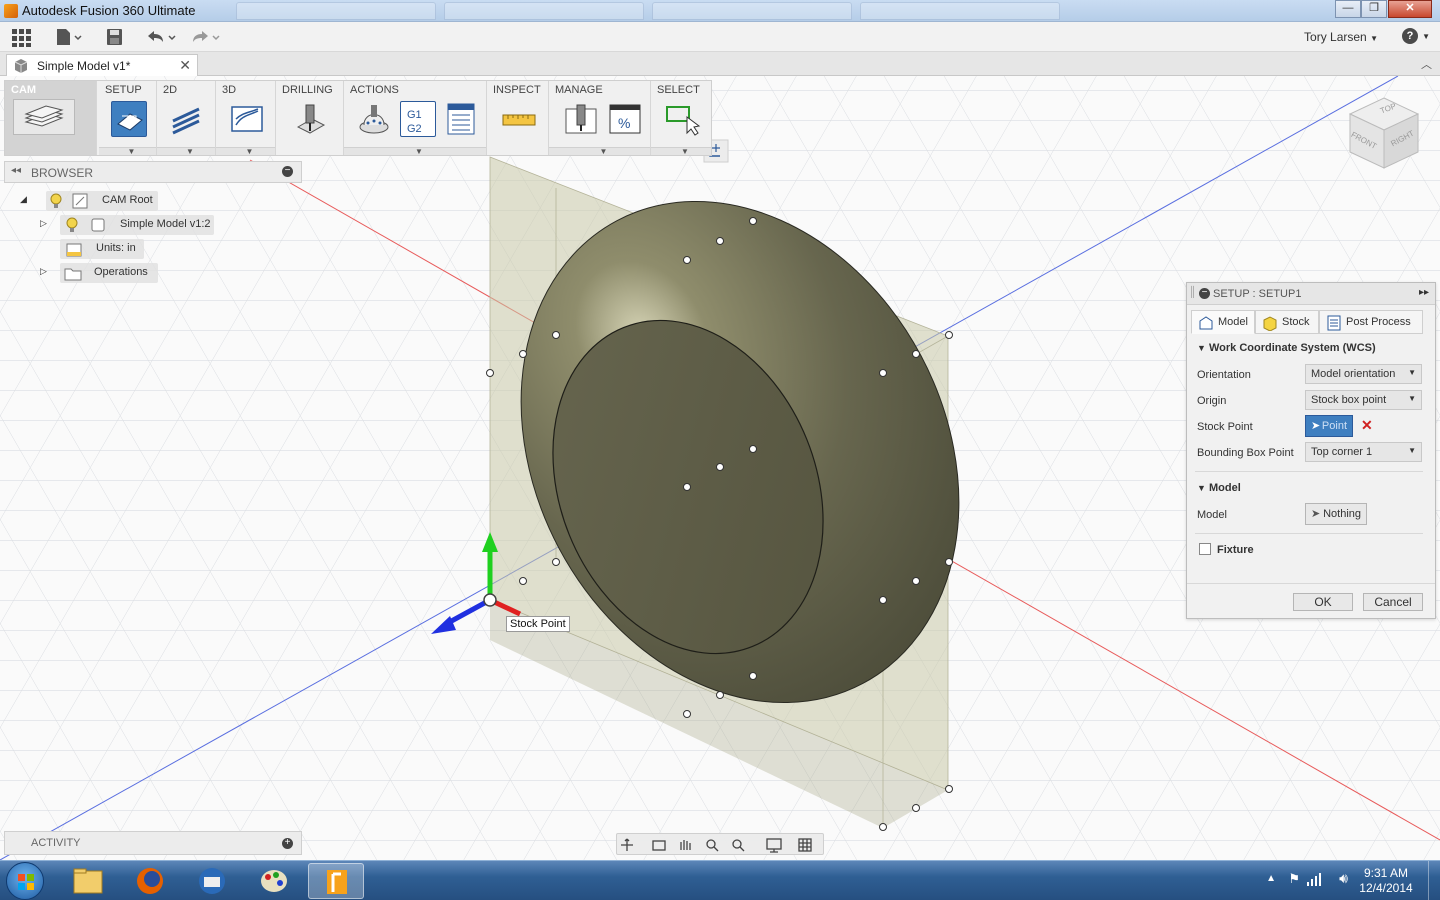 This screenshot has height=900, width=1440. I want to click on fusion-taskbar-icon, so click(336, 881).